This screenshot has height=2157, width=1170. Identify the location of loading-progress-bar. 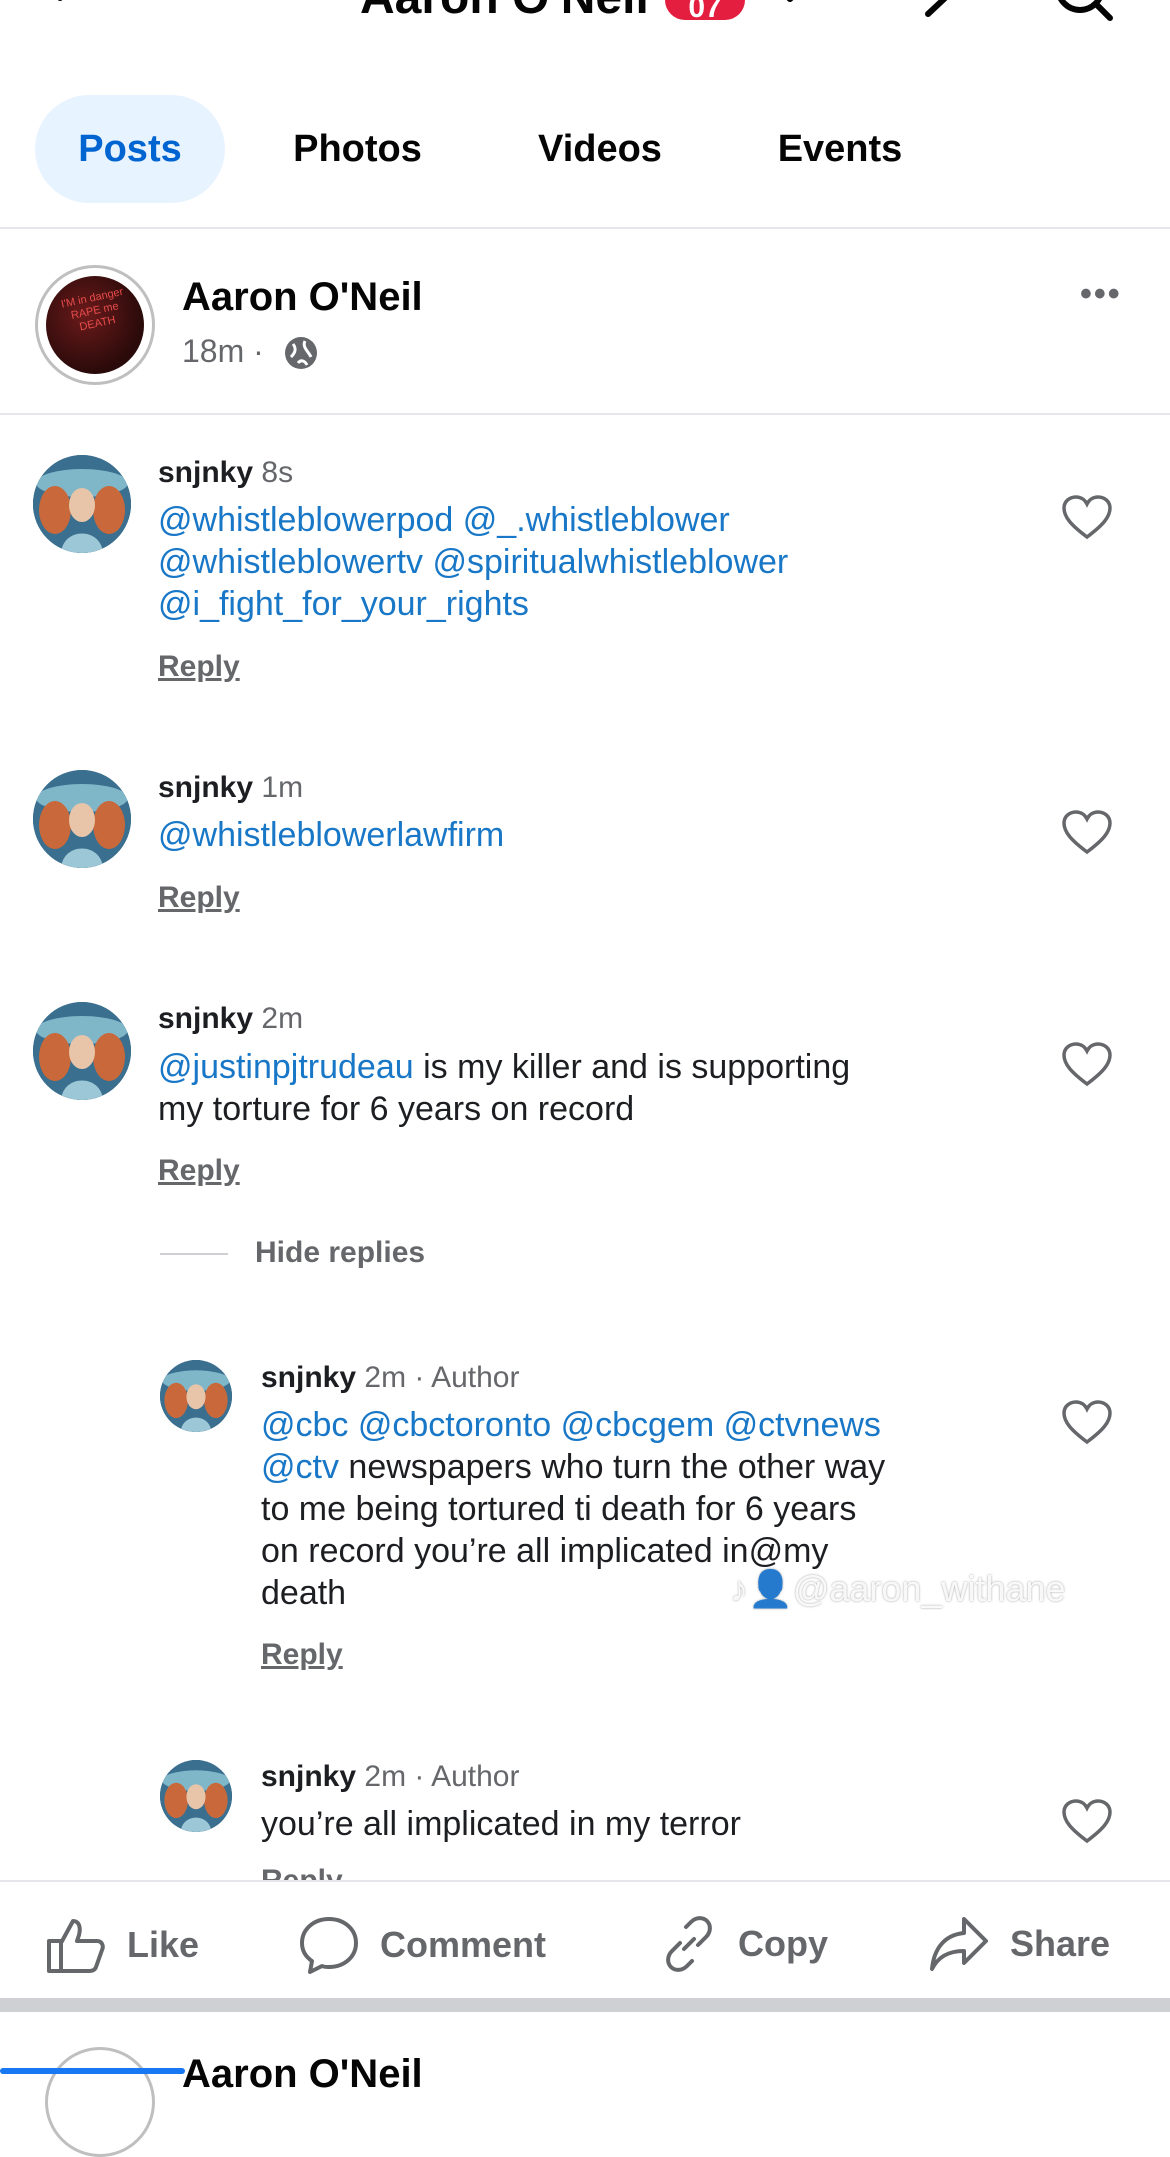
(92, 2071).